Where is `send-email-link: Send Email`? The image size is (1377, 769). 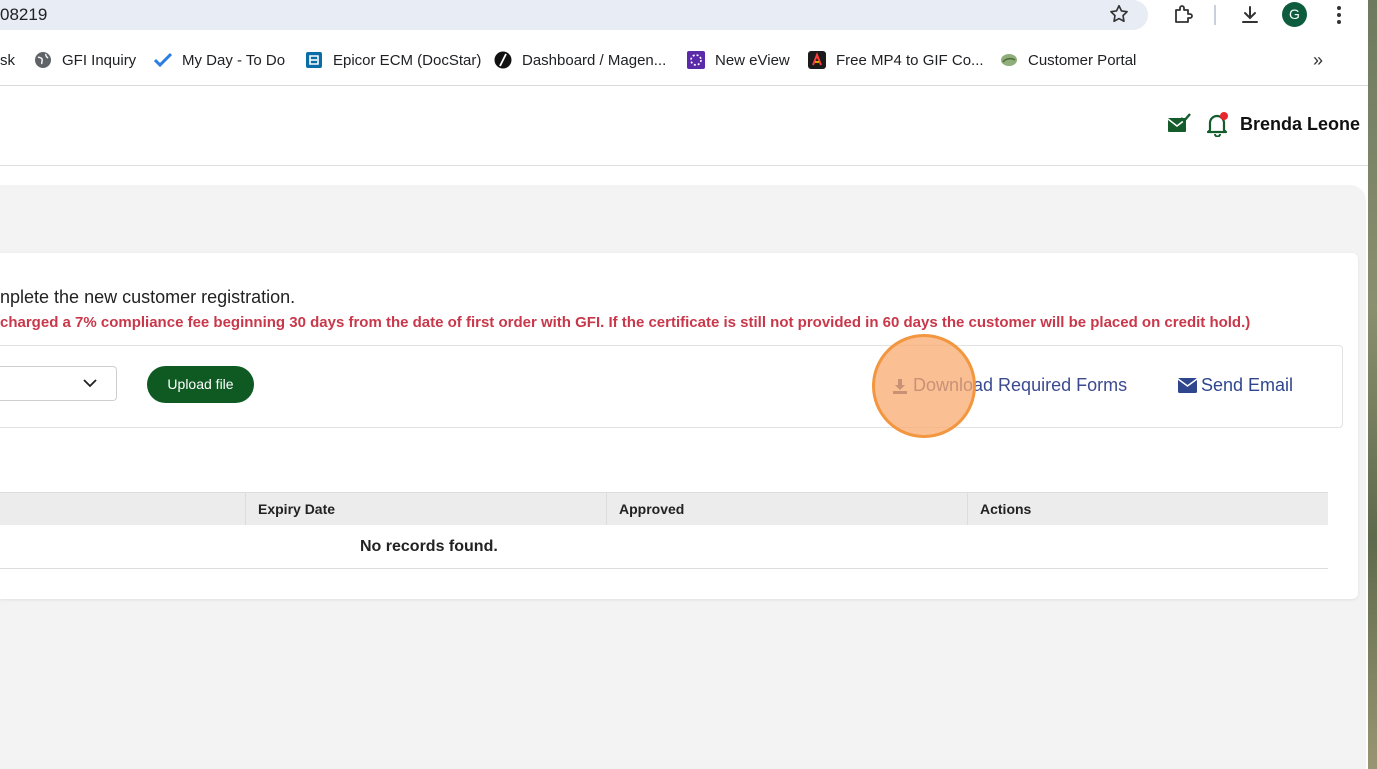
send-email-link: Send Email is located at coordinates (1235, 385).